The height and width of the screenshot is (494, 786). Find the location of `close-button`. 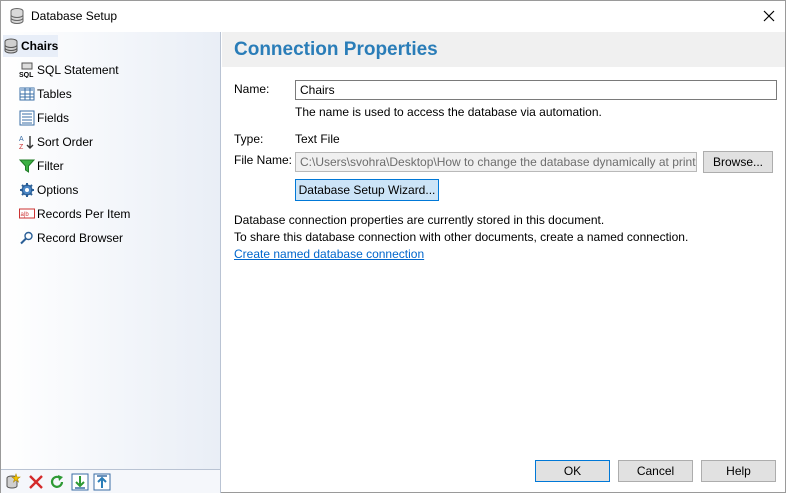

close-button is located at coordinates (769, 16).